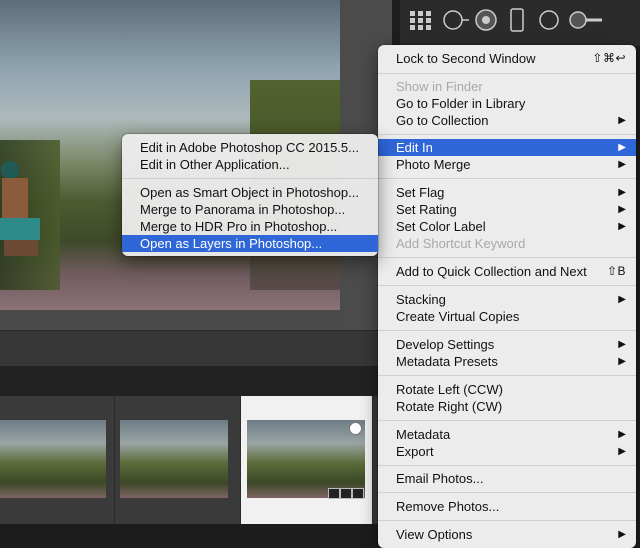 The width and height of the screenshot is (640, 548). I want to click on filmstrip-cell-selected, so click(307, 460).